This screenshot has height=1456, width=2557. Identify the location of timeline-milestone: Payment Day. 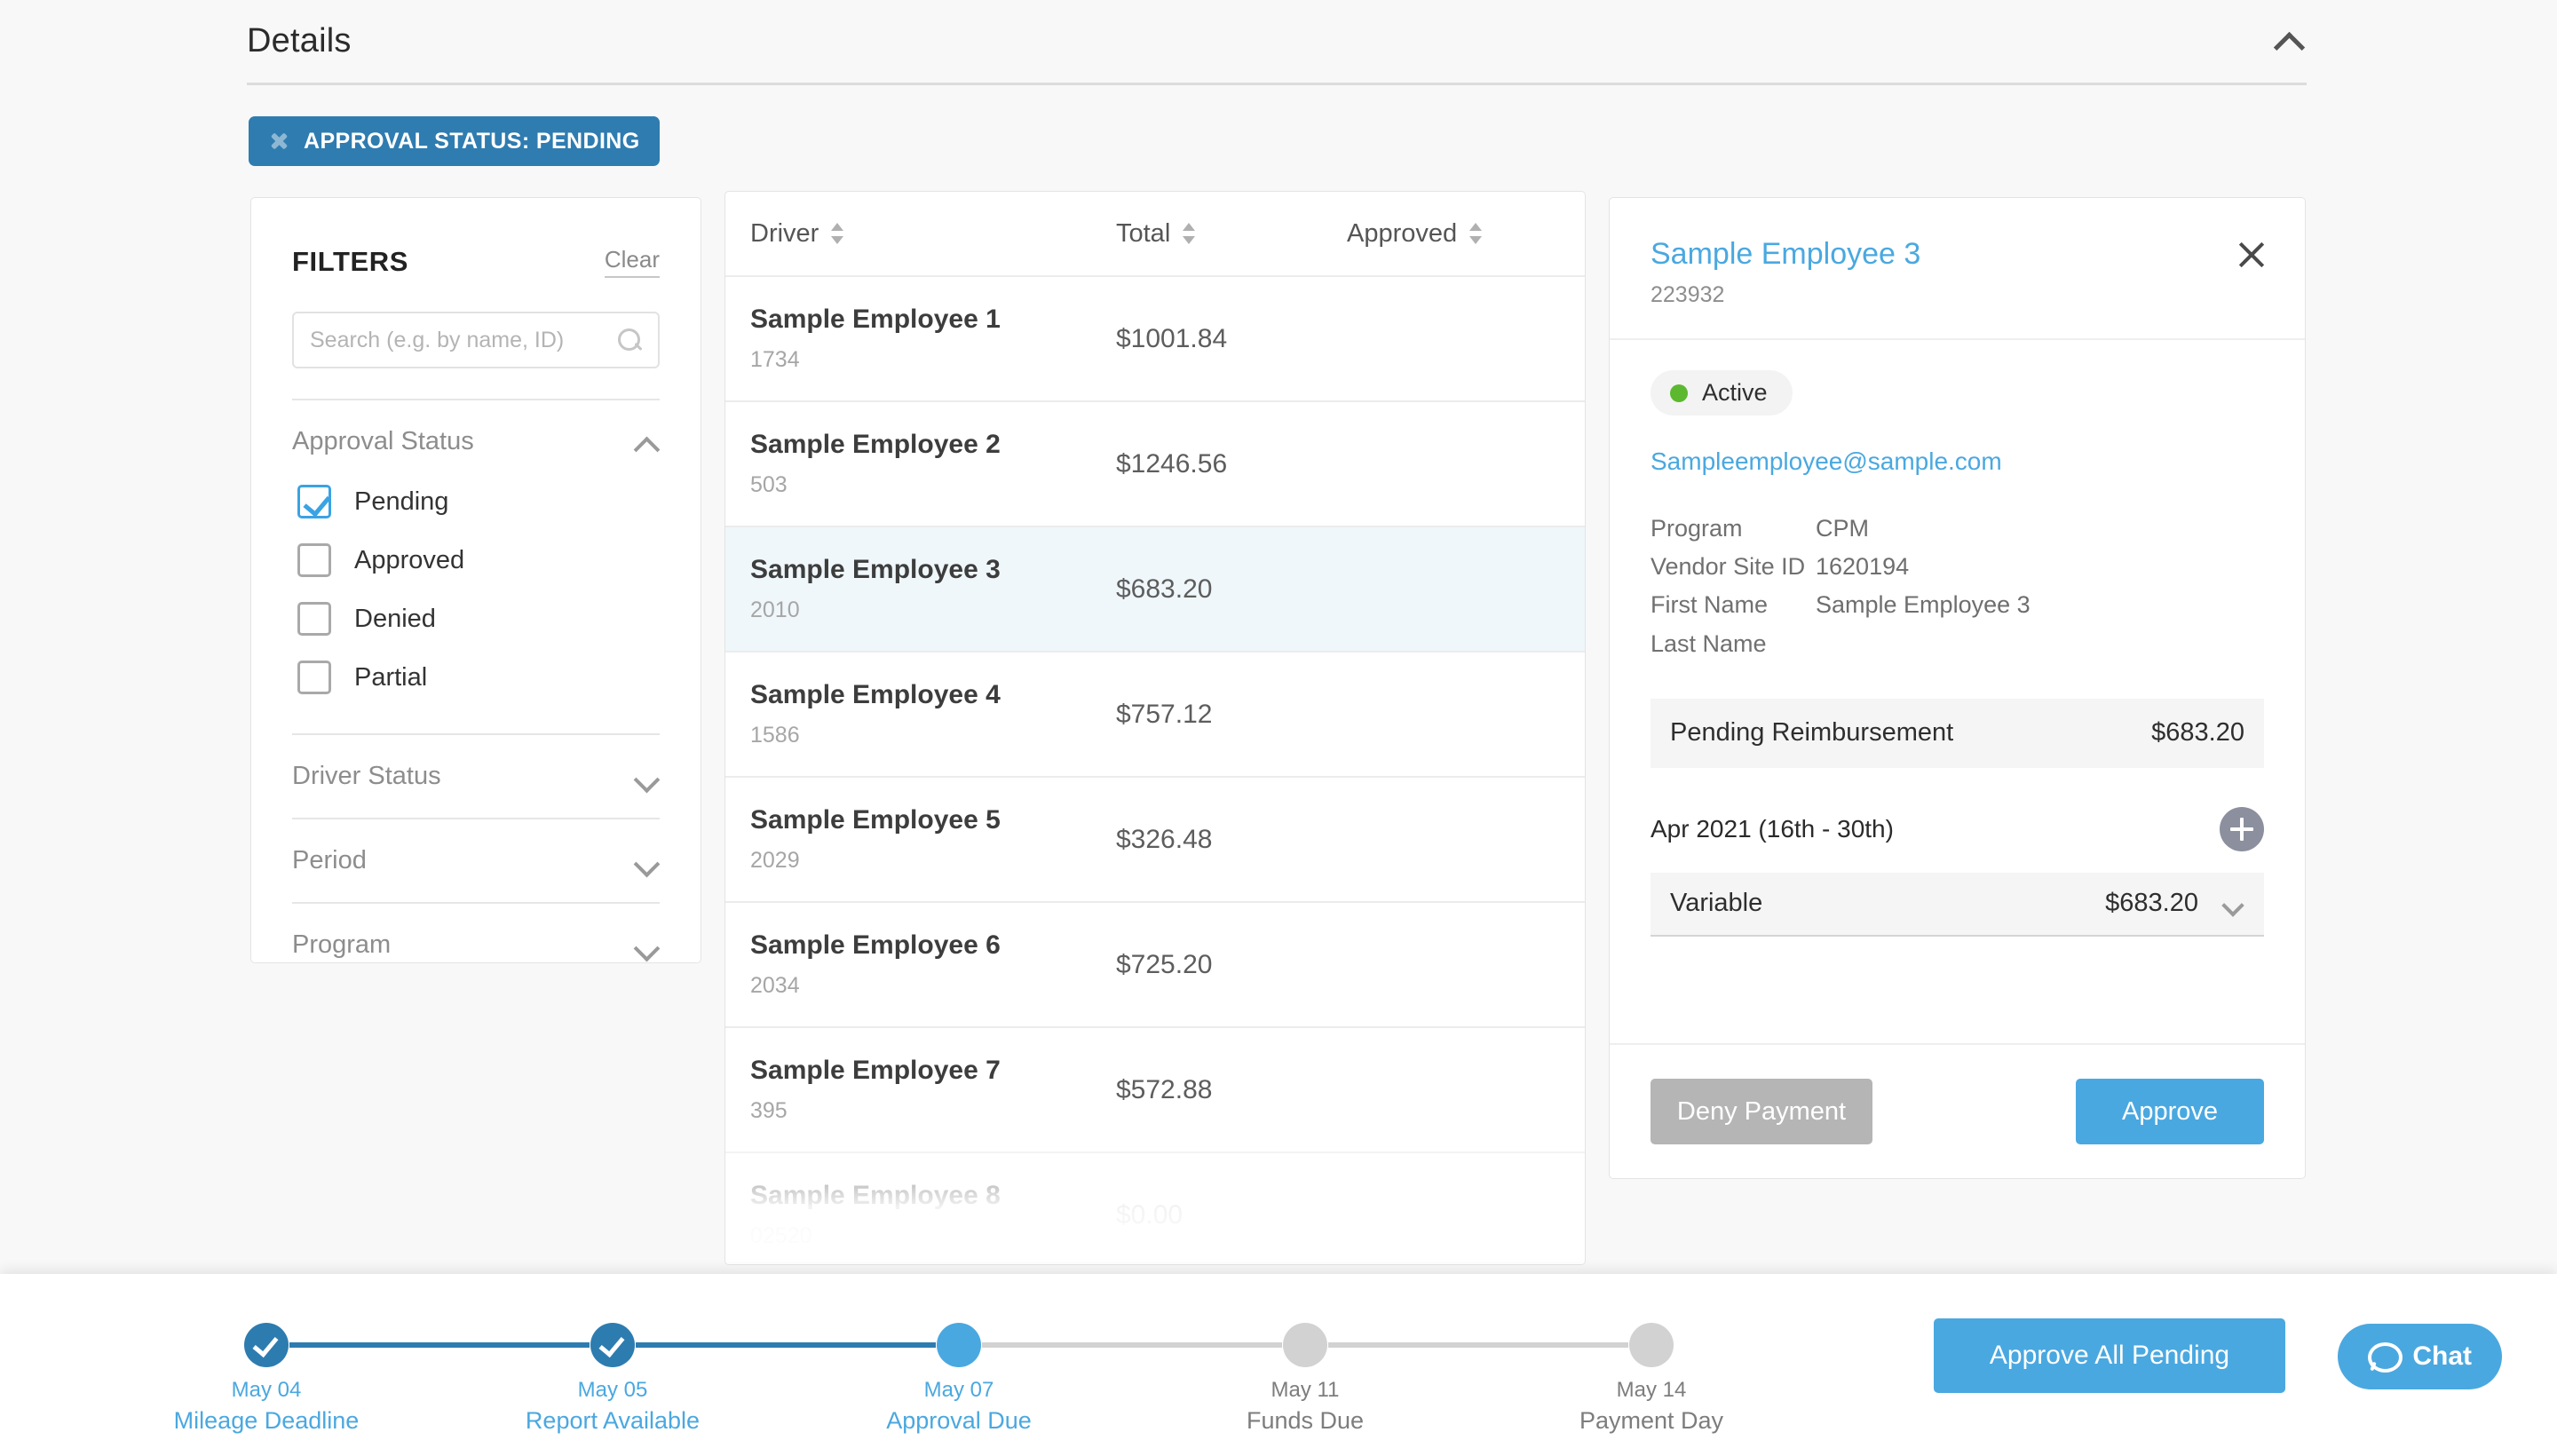
(1651, 1420).